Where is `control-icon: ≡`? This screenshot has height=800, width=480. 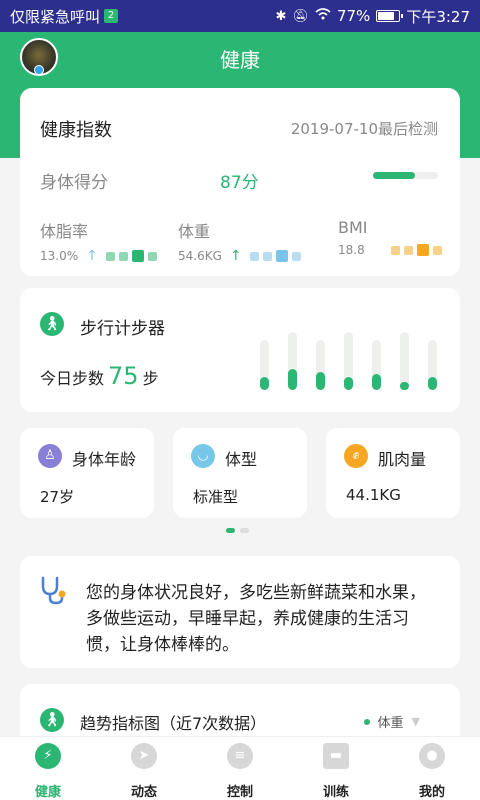
control-icon: ≡ is located at coordinates (240, 756).